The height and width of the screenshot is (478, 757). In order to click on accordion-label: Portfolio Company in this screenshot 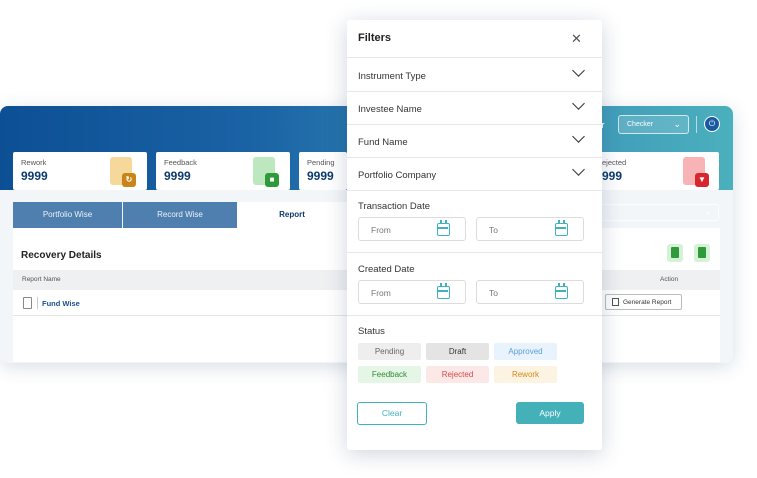, I will do `click(397, 175)`.